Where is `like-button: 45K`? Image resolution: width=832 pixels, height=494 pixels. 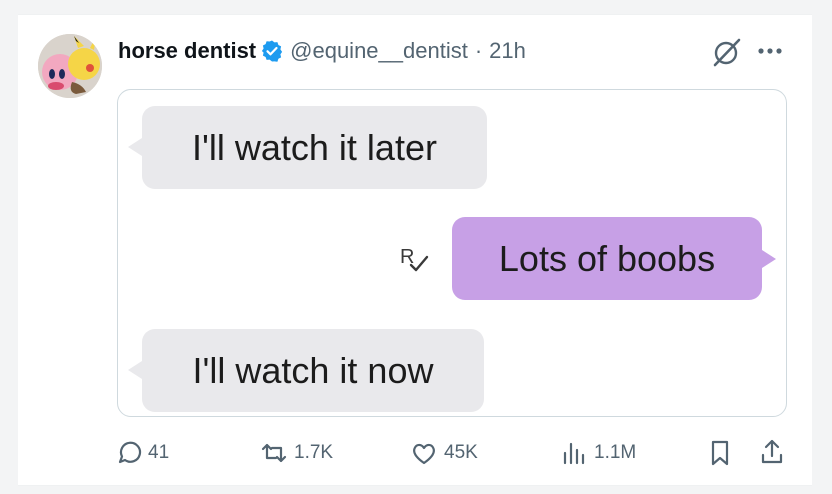
like-button: 45K is located at coordinates (444, 453).